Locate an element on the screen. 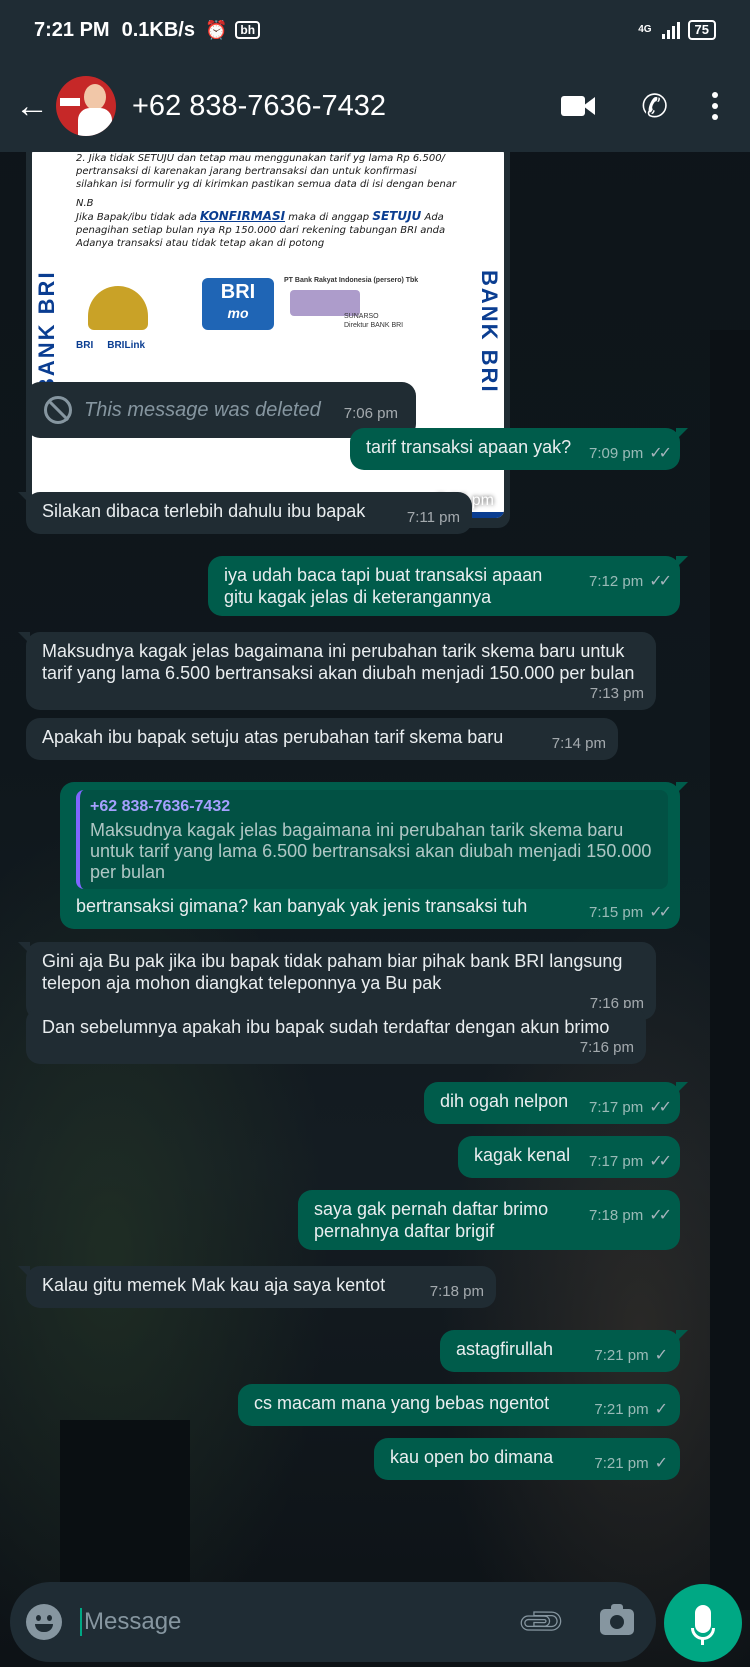 This screenshot has width=750, height=1667. compose-bar: 📎︎ is located at coordinates (333, 1622).